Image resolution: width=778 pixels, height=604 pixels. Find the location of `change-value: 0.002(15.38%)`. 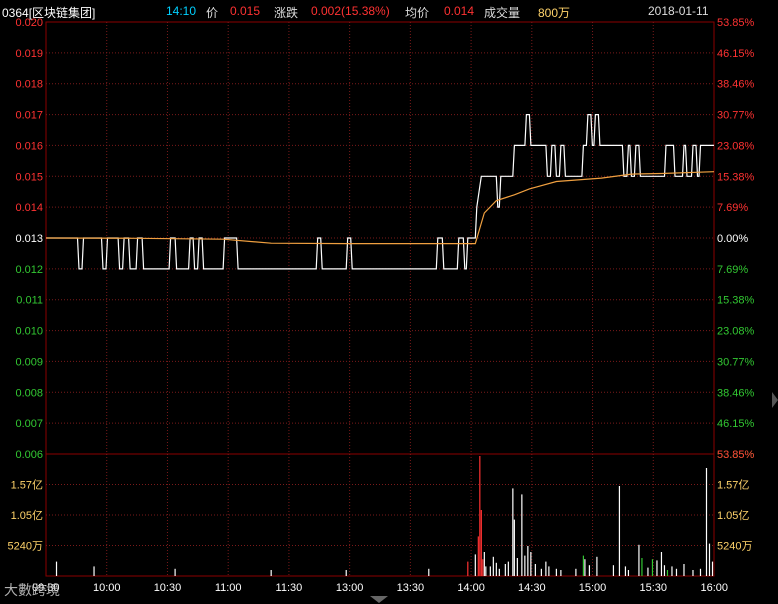

change-value: 0.002(15.38%) is located at coordinates (350, 11).